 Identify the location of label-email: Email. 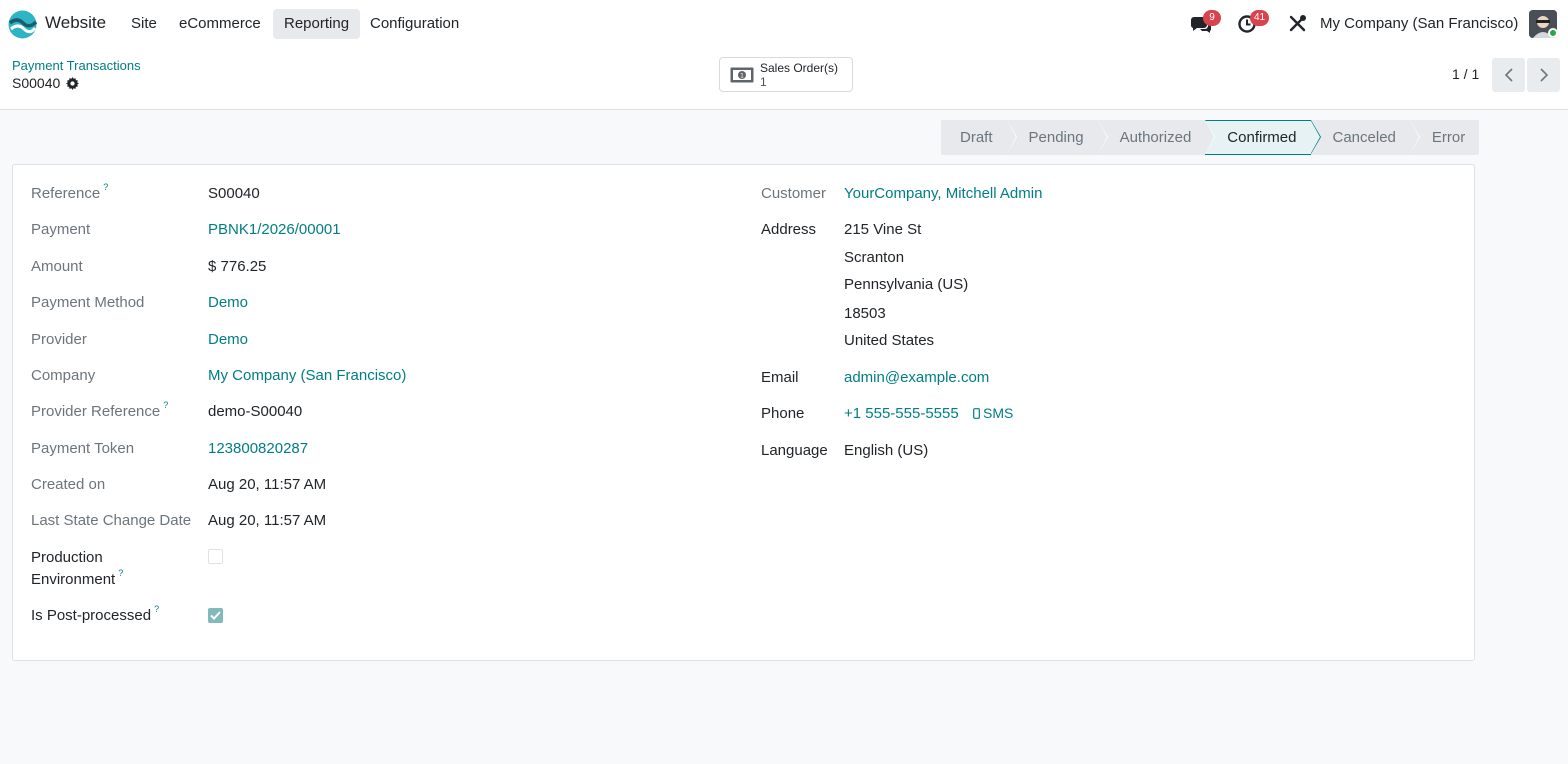
(780, 377).